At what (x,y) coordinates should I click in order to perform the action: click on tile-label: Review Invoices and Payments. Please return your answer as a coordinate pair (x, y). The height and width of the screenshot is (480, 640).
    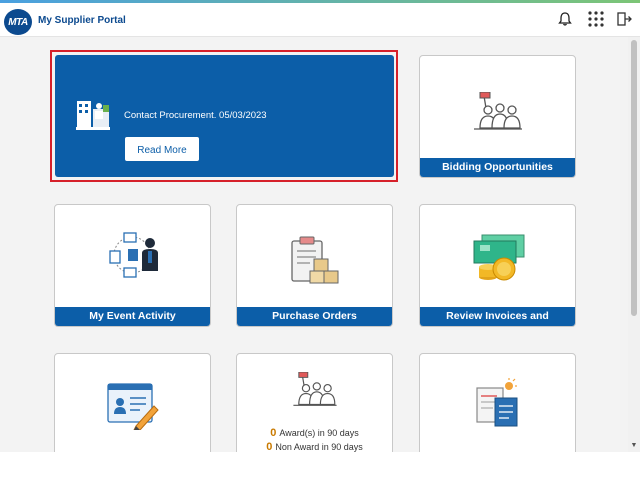
    Looking at the image, I should click on (497, 316).